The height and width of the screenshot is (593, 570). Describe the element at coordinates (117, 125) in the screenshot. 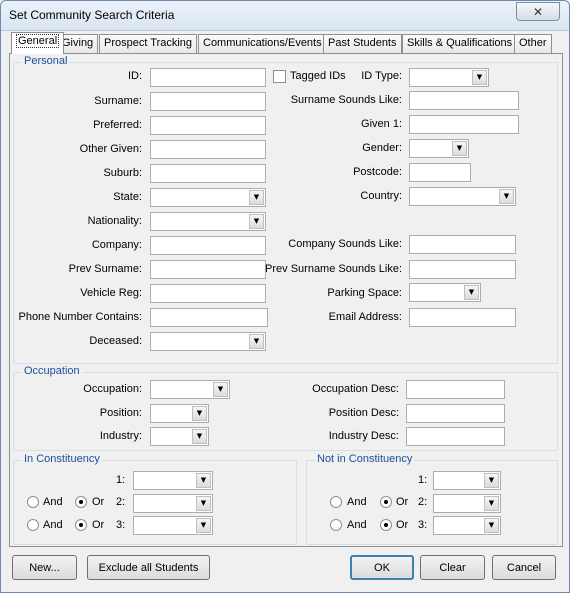

I see `preferred-label: Preferred:` at that location.